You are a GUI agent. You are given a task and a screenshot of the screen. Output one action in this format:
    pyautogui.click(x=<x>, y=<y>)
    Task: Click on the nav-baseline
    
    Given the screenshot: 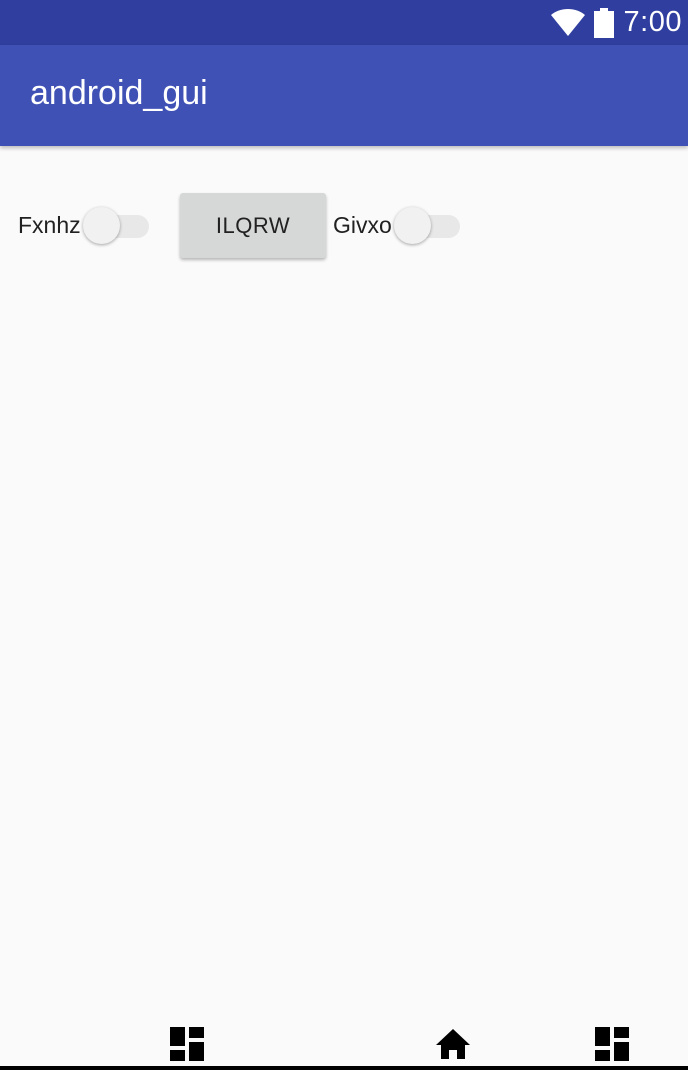 What is the action you would take?
    pyautogui.click(x=344, y=1068)
    